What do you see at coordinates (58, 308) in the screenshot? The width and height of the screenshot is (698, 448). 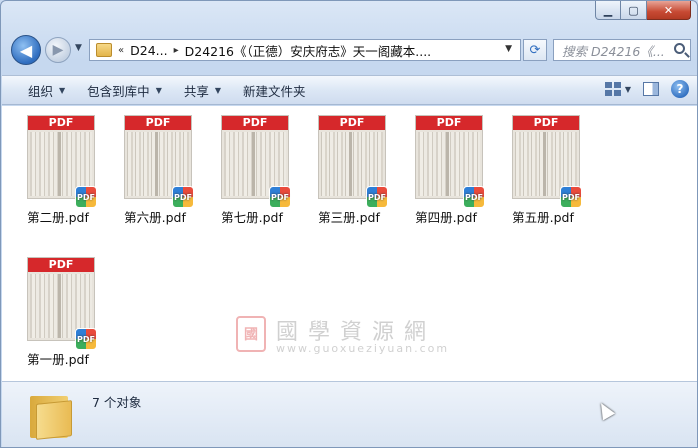 I see `file-item: PDF PDF 第一册.pdf` at bounding box center [58, 308].